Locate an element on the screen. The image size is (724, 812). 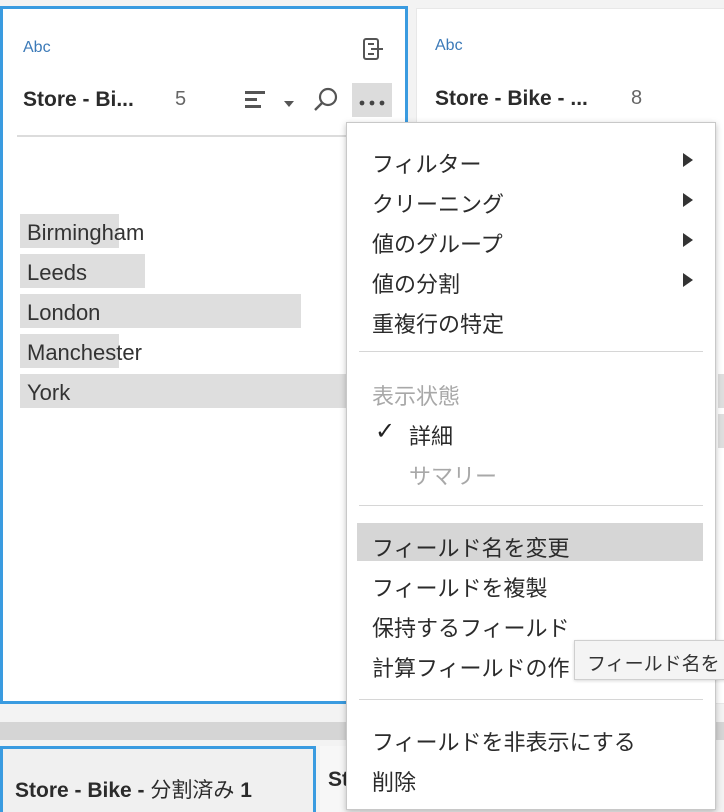
field-value-count: 5 is located at coordinates (181, 99).